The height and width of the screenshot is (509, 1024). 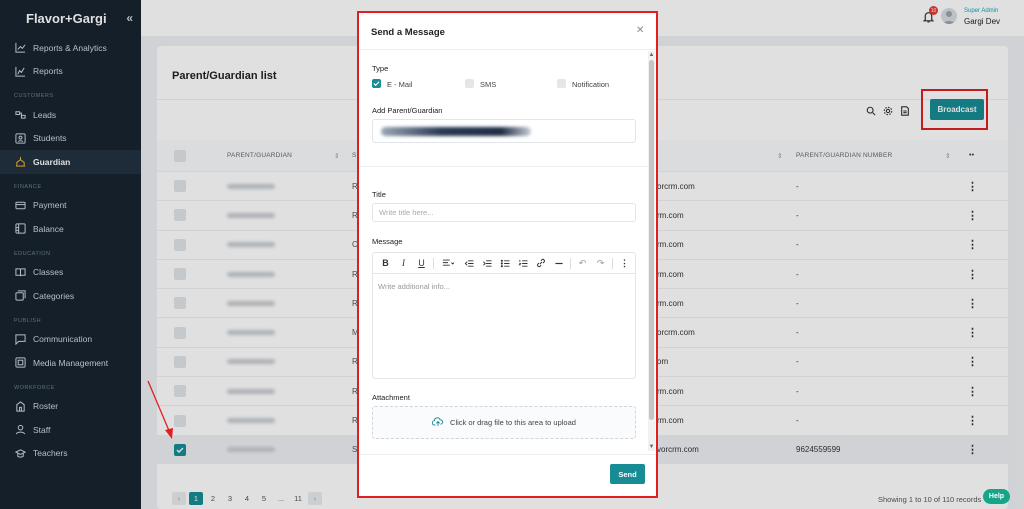 I want to click on scroll-up-icon: ▲, so click(x=651, y=55).